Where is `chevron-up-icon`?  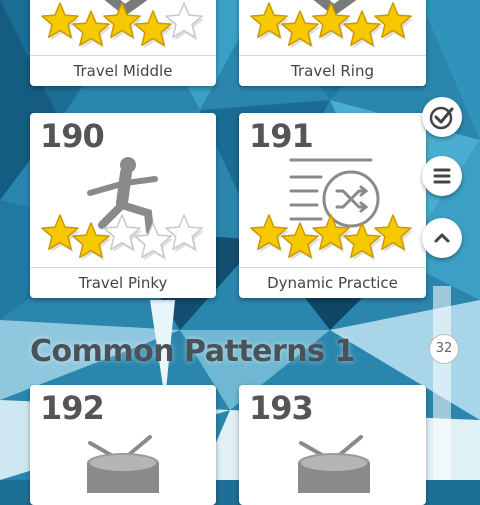 chevron-up-icon is located at coordinates (442, 238).